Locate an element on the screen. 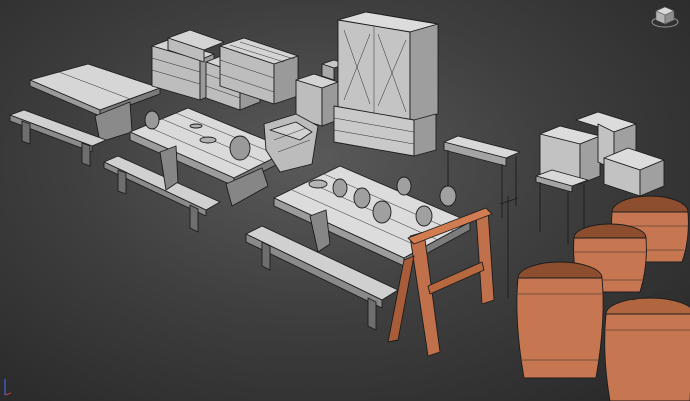 This screenshot has height=401, width=690. viewcube-icon is located at coordinates (665, 17).